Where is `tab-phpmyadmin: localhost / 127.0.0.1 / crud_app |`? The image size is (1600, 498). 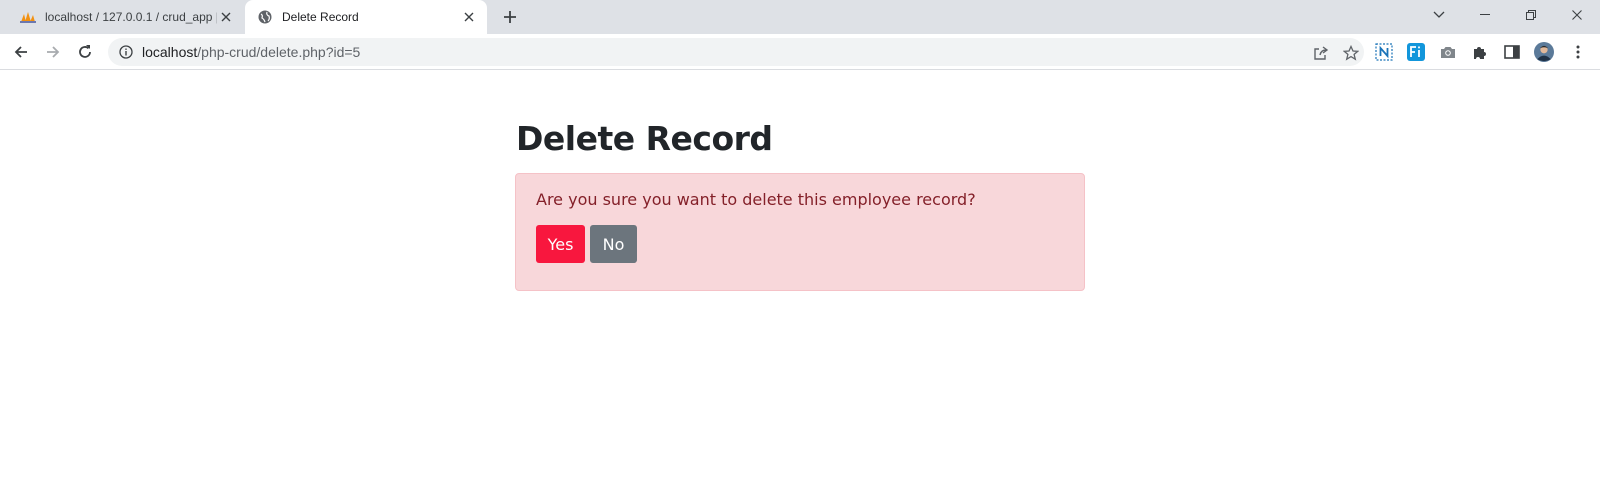
tab-phpmyadmin: localhost / 127.0.0.1 / crud_app | is located at coordinates (126, 17).